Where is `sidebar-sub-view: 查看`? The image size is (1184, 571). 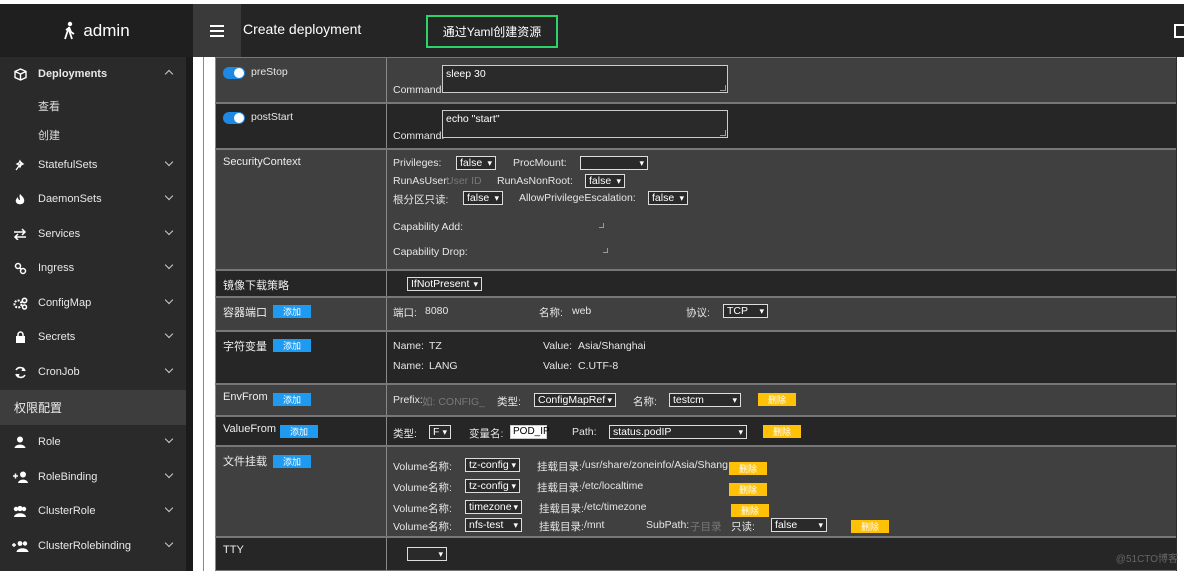 sidebar-sub-view: 查看 is located at coordinates (49, 106).